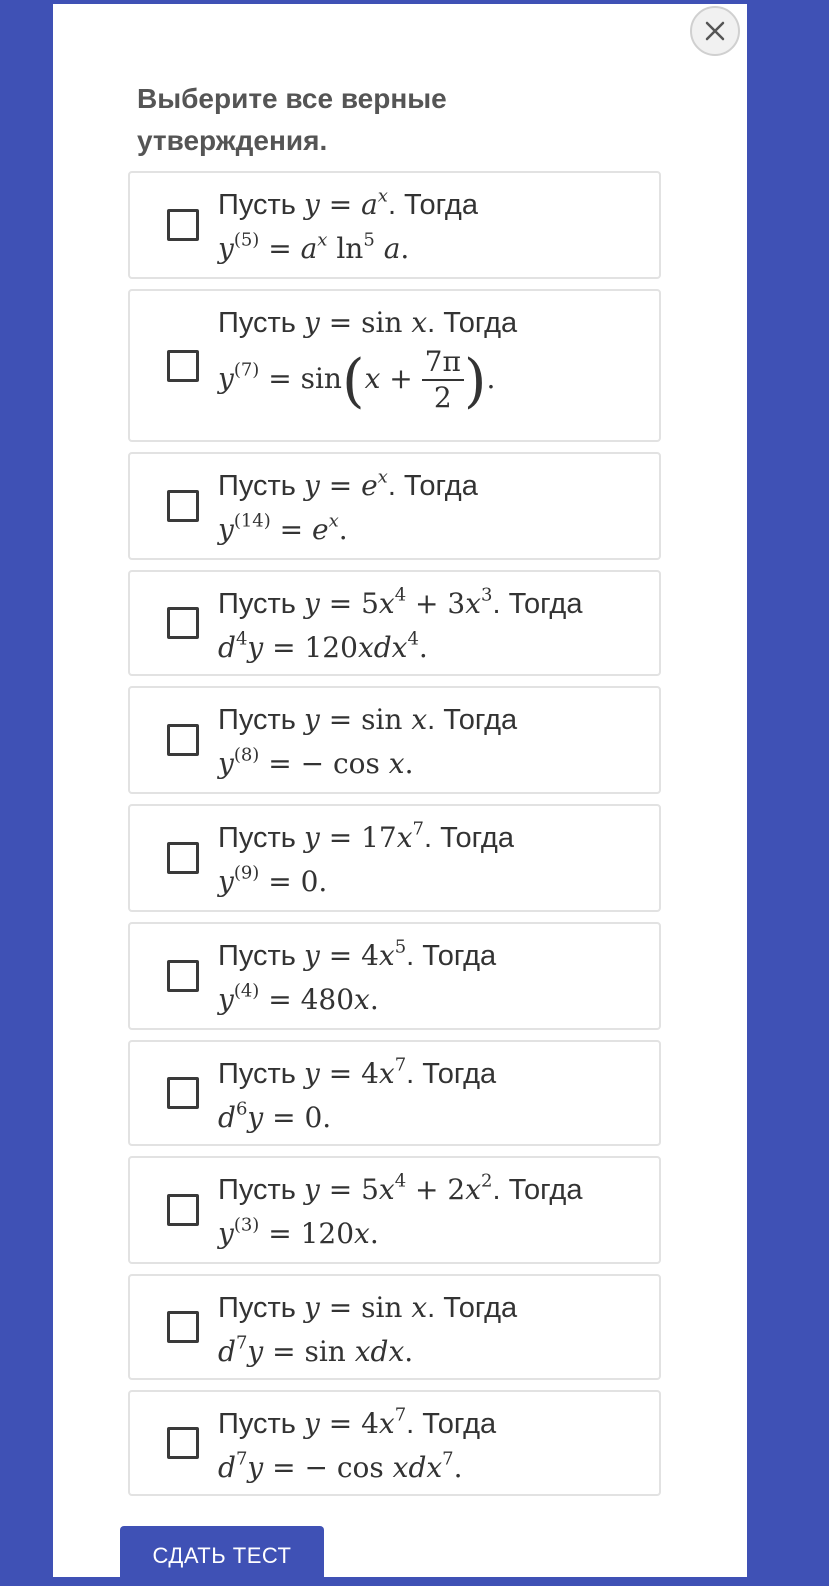 The image size is (829, 1586). I want to click on option-text: Пусть y = 4x7. Тогда d7y = − cos xdx7., so click(434, 1446).